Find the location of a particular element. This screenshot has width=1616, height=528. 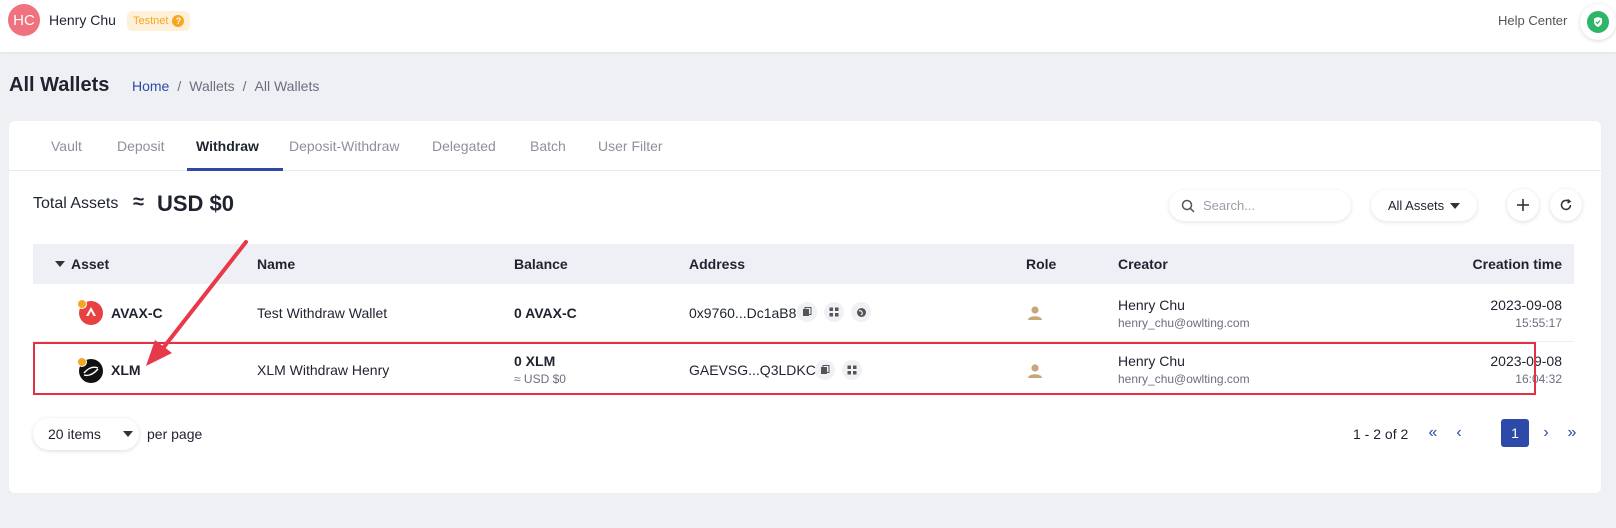

search-box is located at coordinates (1260, 205).